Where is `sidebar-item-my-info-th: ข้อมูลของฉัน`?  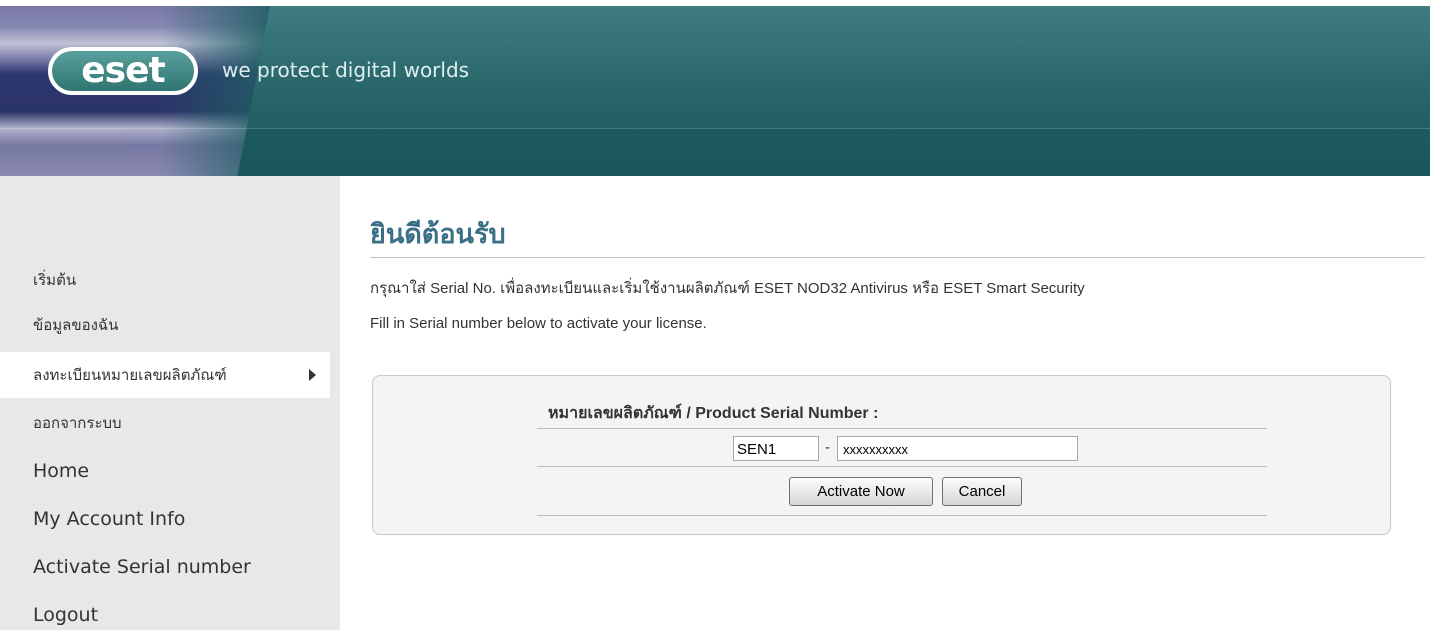
sidebar-item-my-info-th: ข้อมูลของฉัน is located at coordinates (170, 325).